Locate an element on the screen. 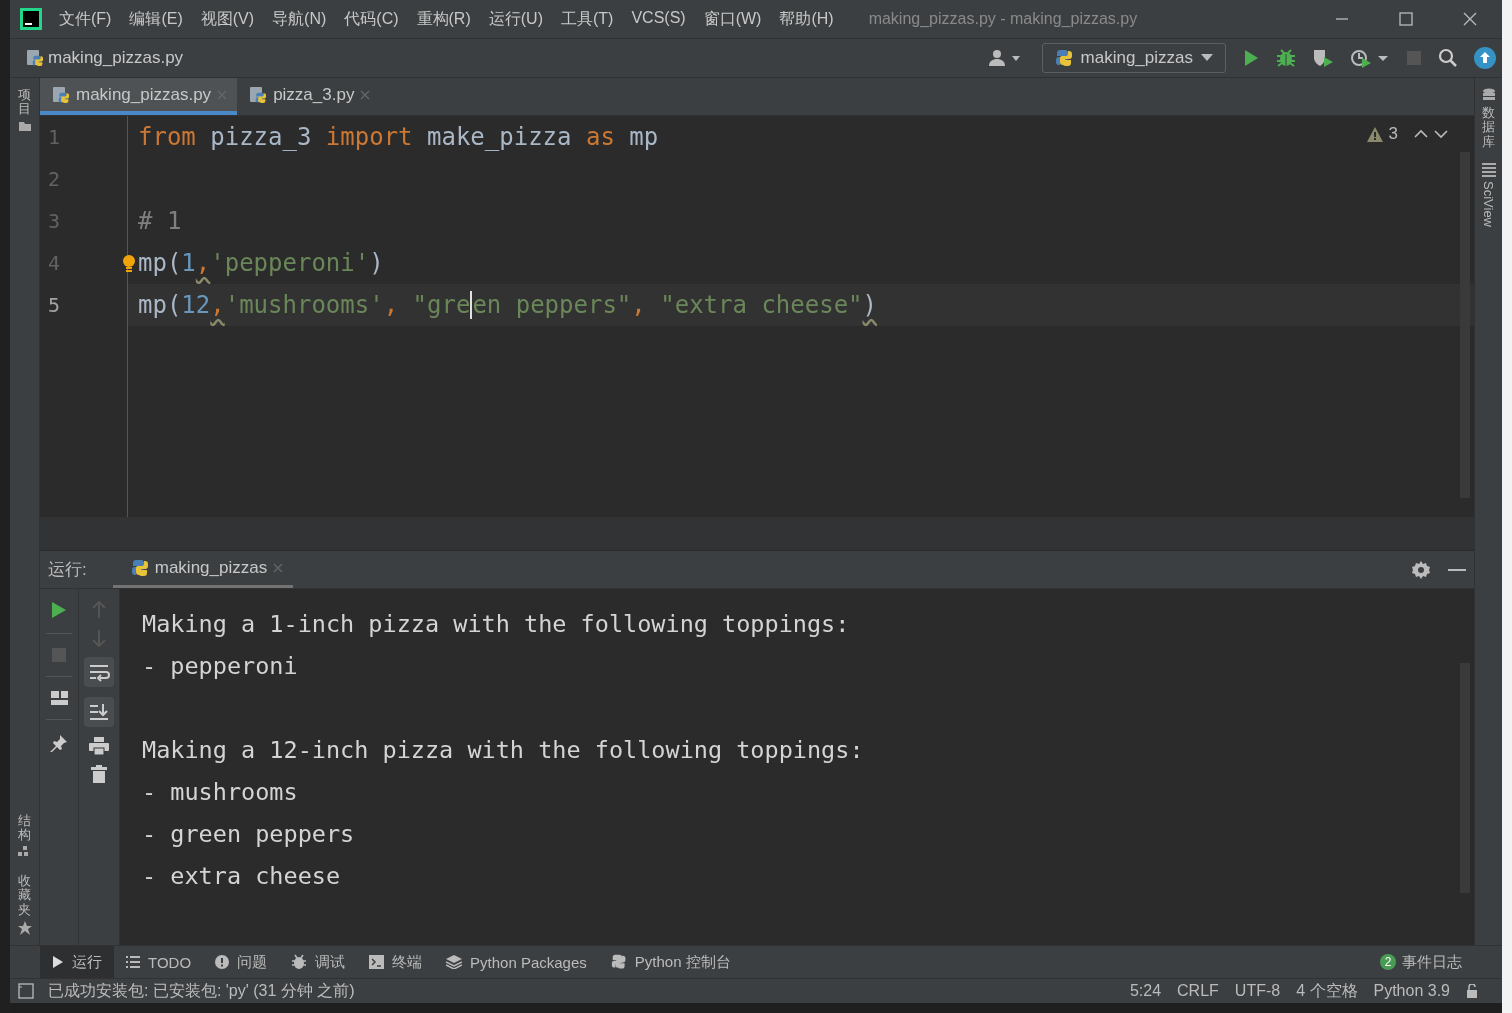 This screenshot has height=1013, width=1512. chevron-up-icon is located at coordinates (1421, 134).